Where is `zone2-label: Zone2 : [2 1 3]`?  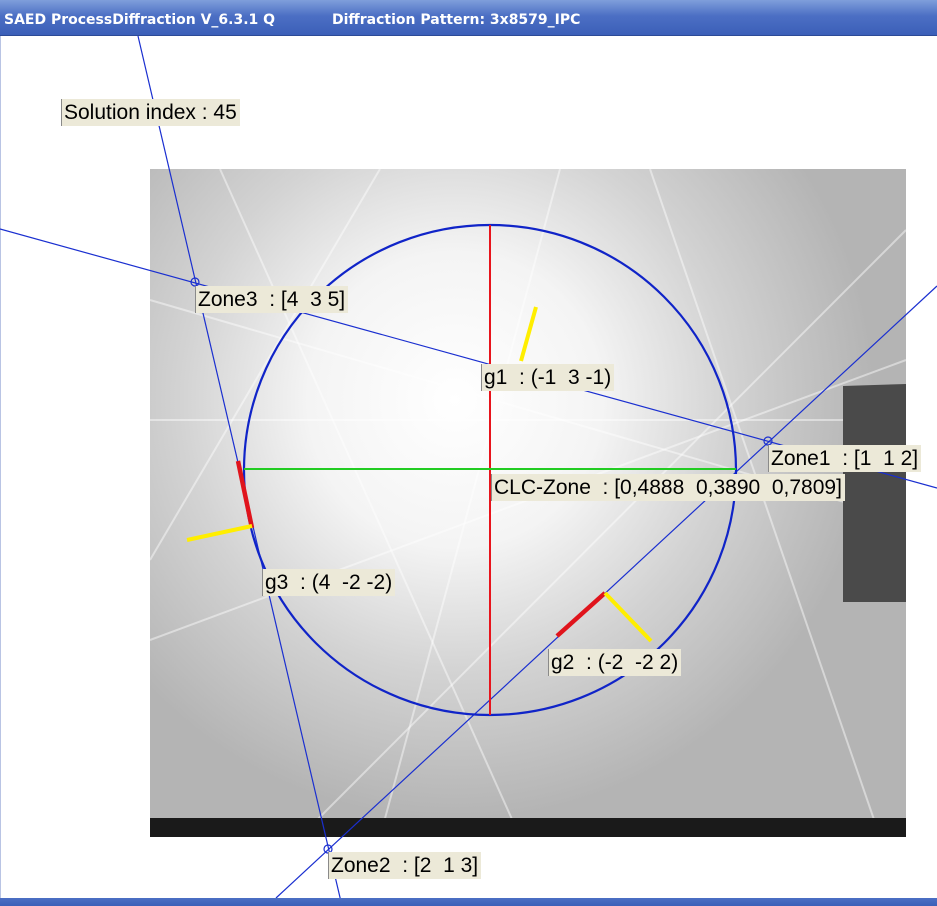 zone2-label: Zone2 : [2 1 3] is located at coordinates (405, 865).